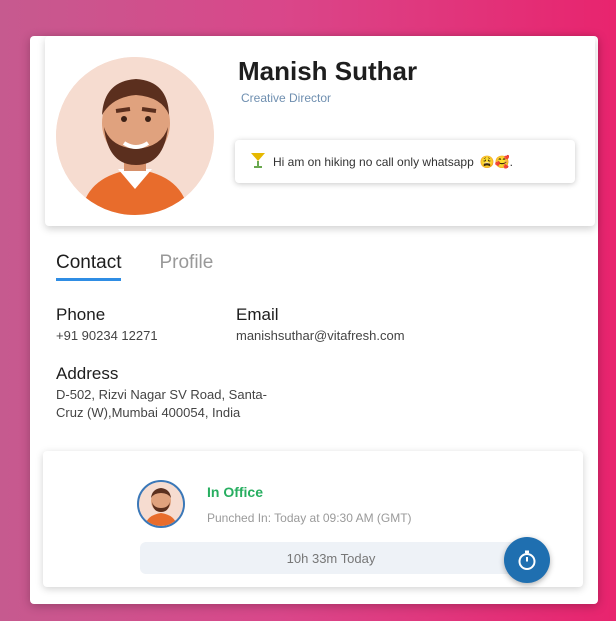 This screenshot has height=621, width=616. I want to click on status-emojis: 😩🥰., so click(496, 161).